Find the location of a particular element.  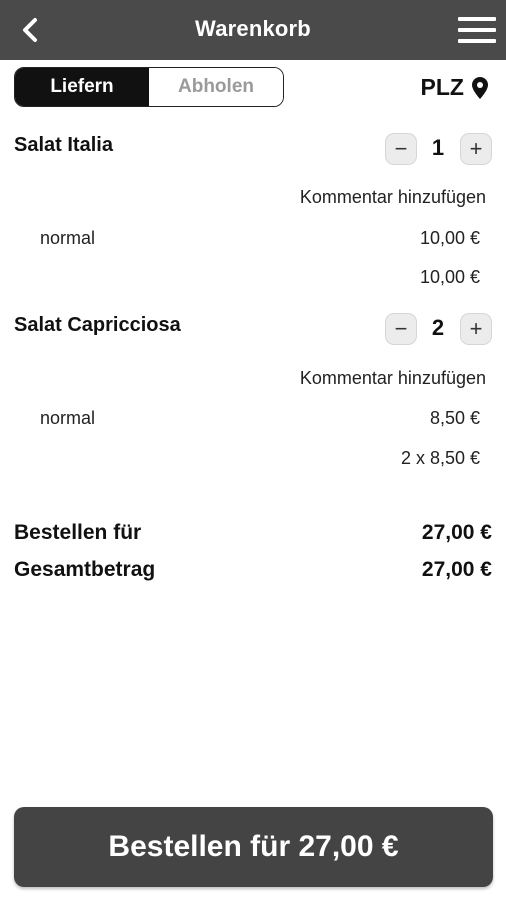

item-option-price: 8,50 € is located at coordinates (454, 418).